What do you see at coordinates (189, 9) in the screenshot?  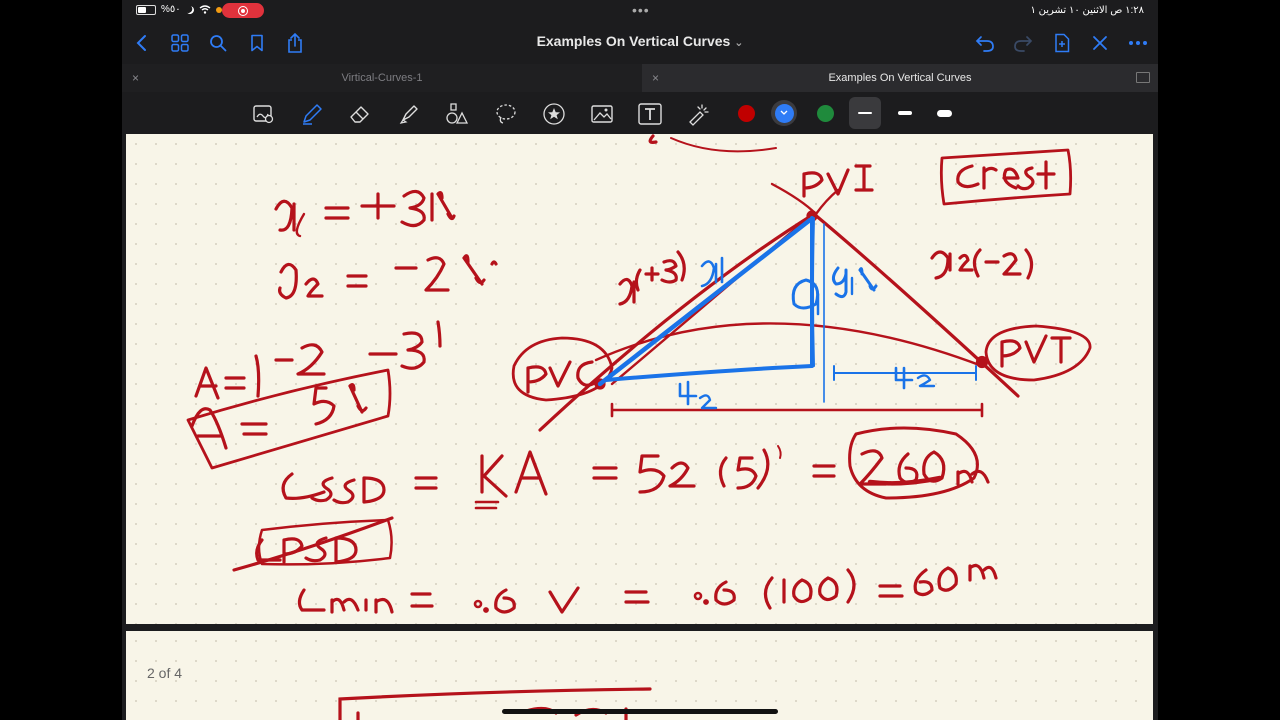 I see `moon-icon` at bounding box center [189, 9].